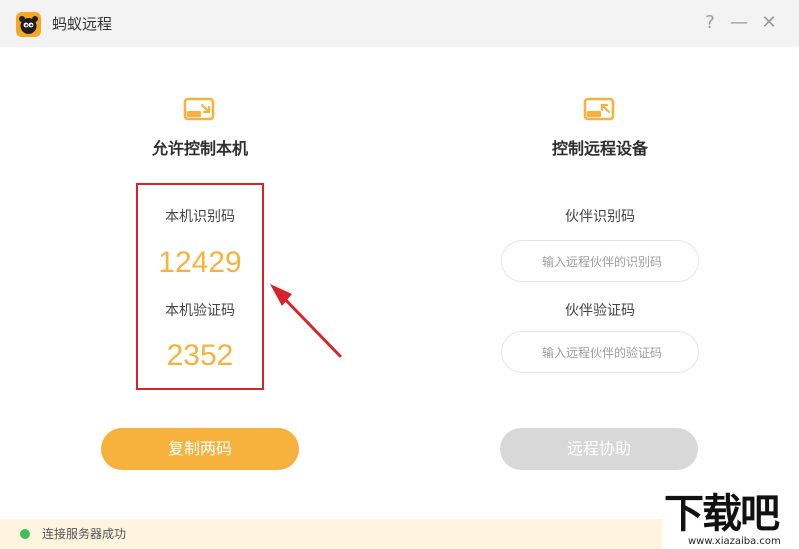 The image size is (799, 549). Describe the element at coordinates (84, 534) in the screenshot. I see `status-text: 连接服务器成功` at that location.